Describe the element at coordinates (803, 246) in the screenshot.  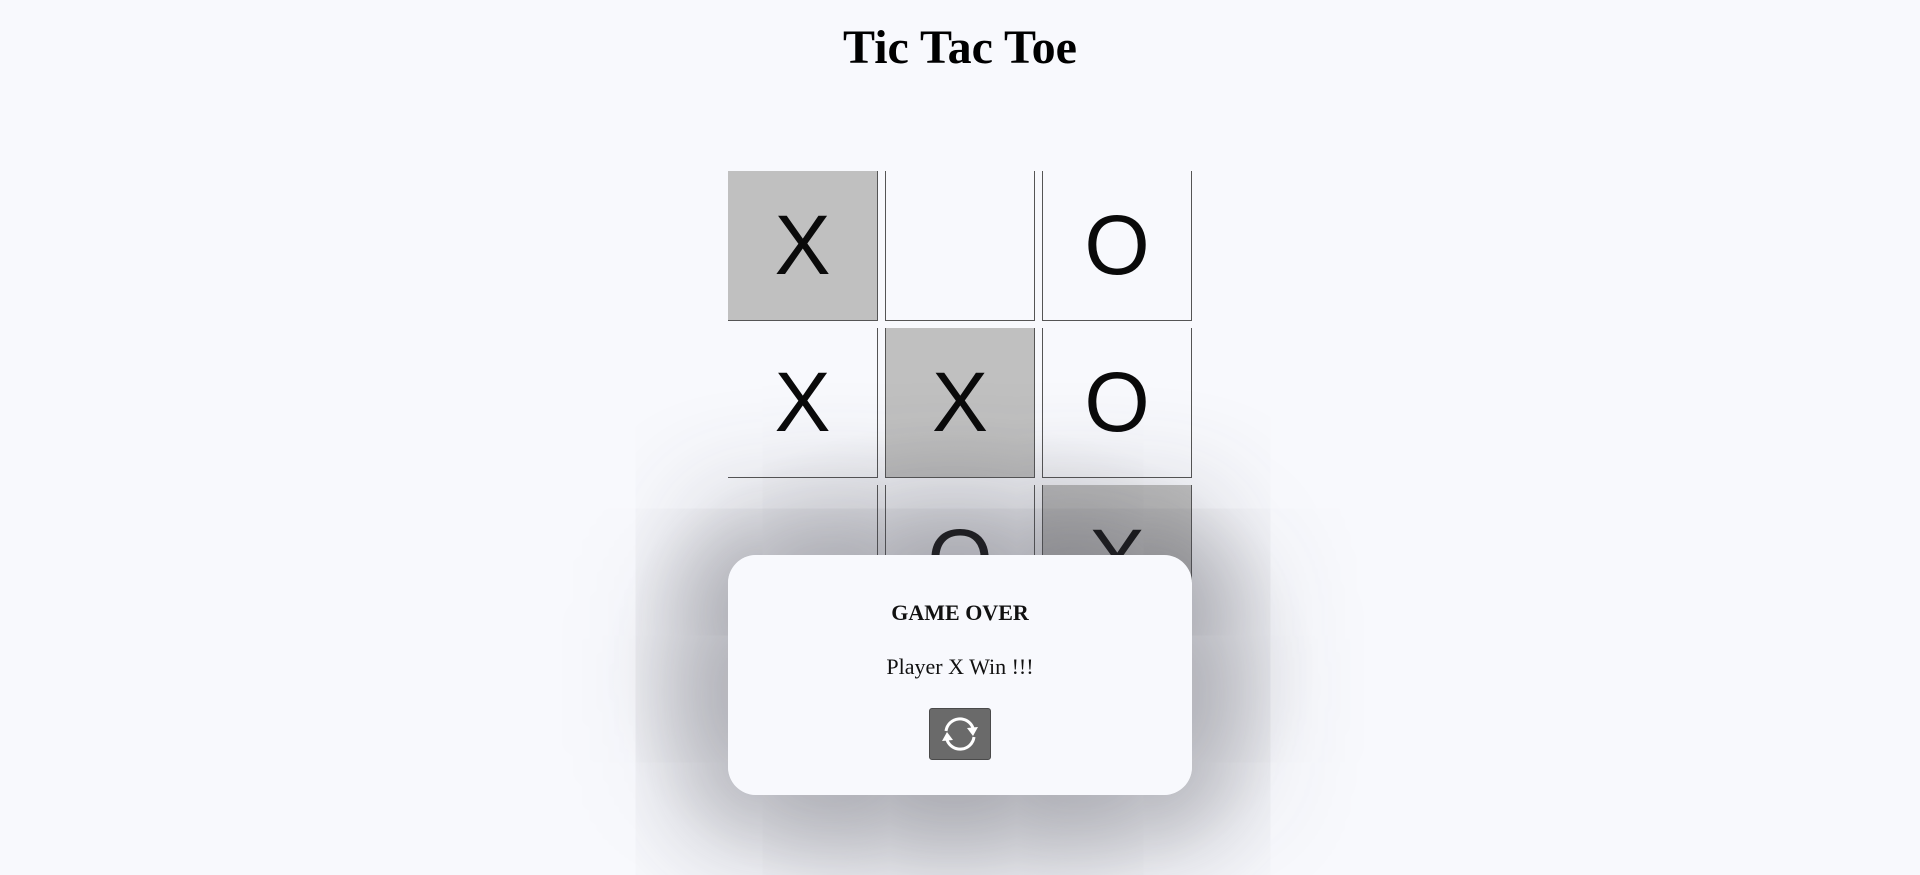
I see `board-cell-1: X` at that location.